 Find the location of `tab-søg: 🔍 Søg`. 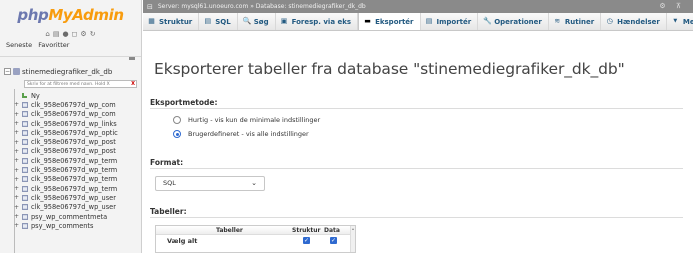

tab-søg: 🔍 Søg is located at coordinates (257, 21).